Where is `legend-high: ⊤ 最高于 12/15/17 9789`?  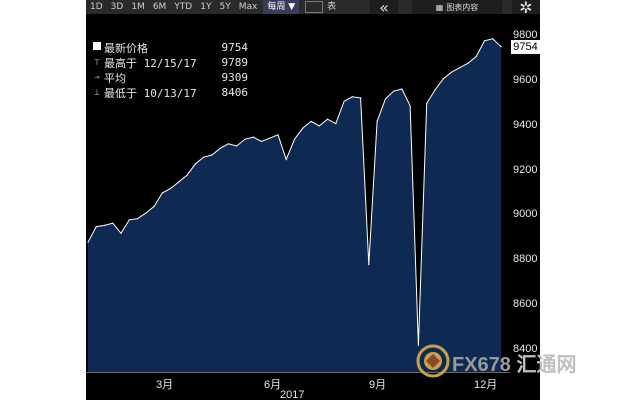 legend-high: ⊤ 最高于 12/15/17 9789 is located at coordinates (169, 62).